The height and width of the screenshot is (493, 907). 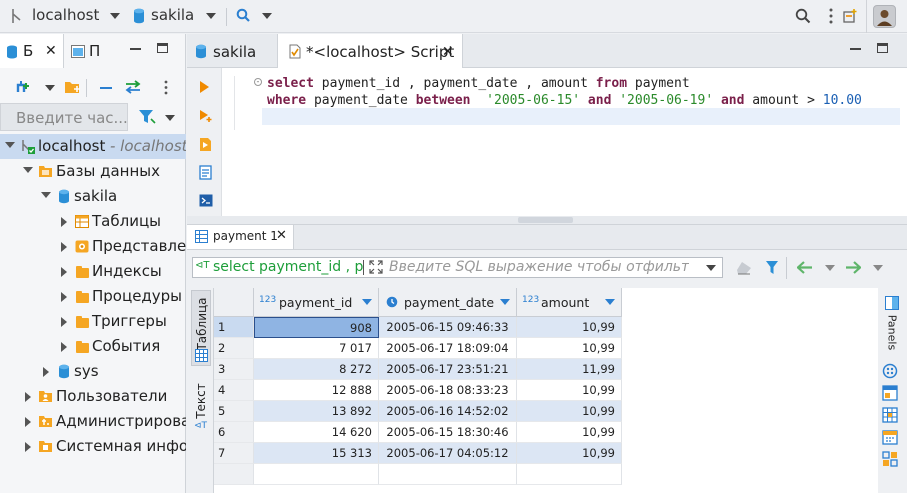 What do you see at coordinates (231, 51) in the screenshot?
I see `tab-sakila: sakila` at bounding box center [231, 51].